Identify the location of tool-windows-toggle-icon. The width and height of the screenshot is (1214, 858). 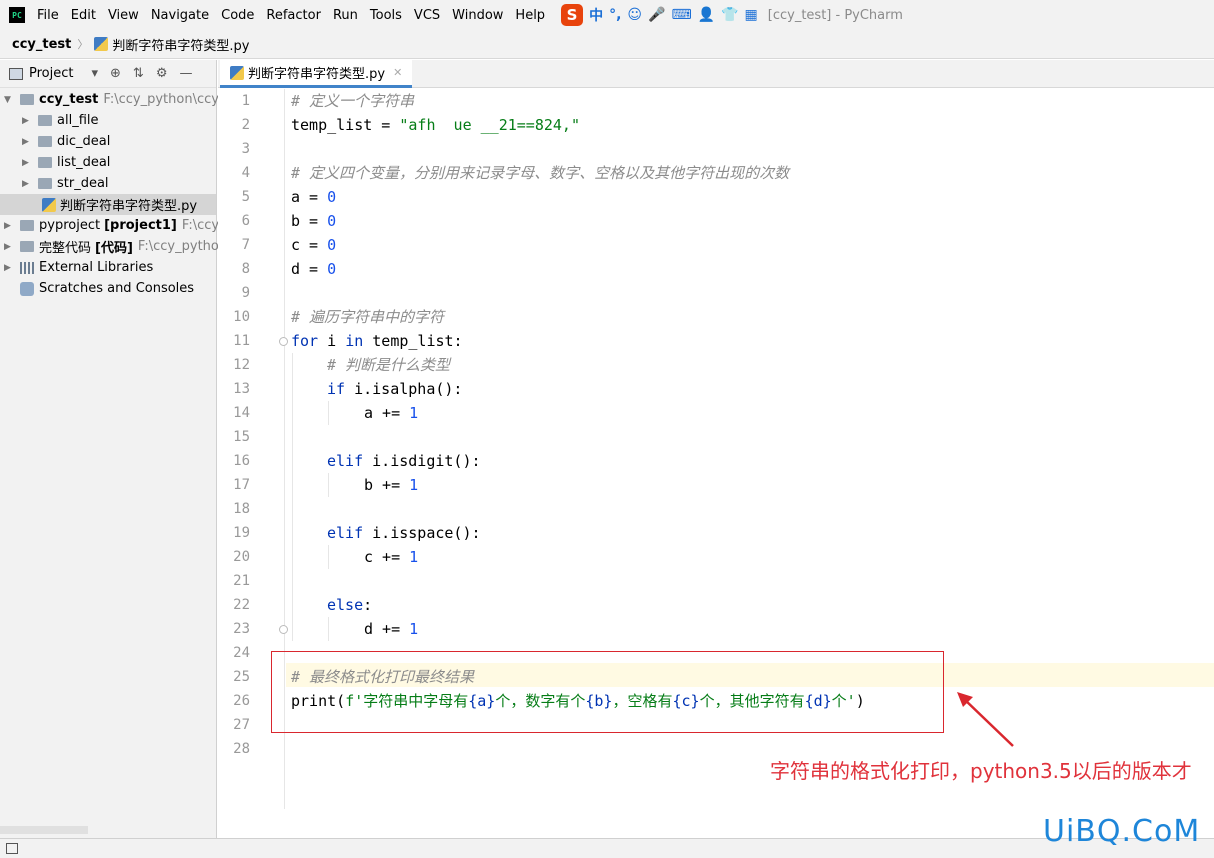
(12, 848).